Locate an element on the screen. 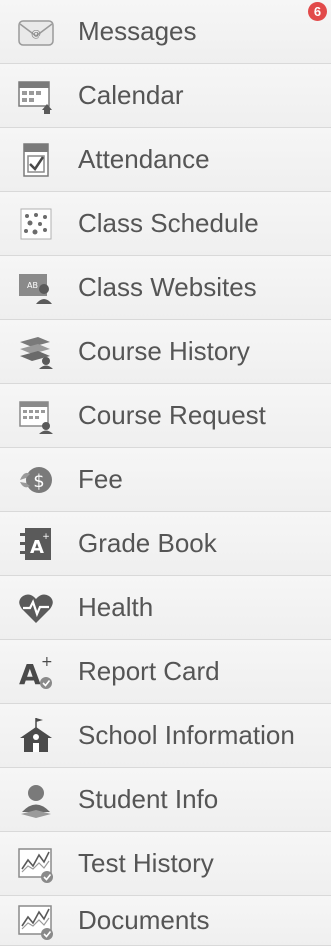 The height and width of the screenshot is (946, 331). menu-item-student-info: Student Info is located at coordinates (165, 800).